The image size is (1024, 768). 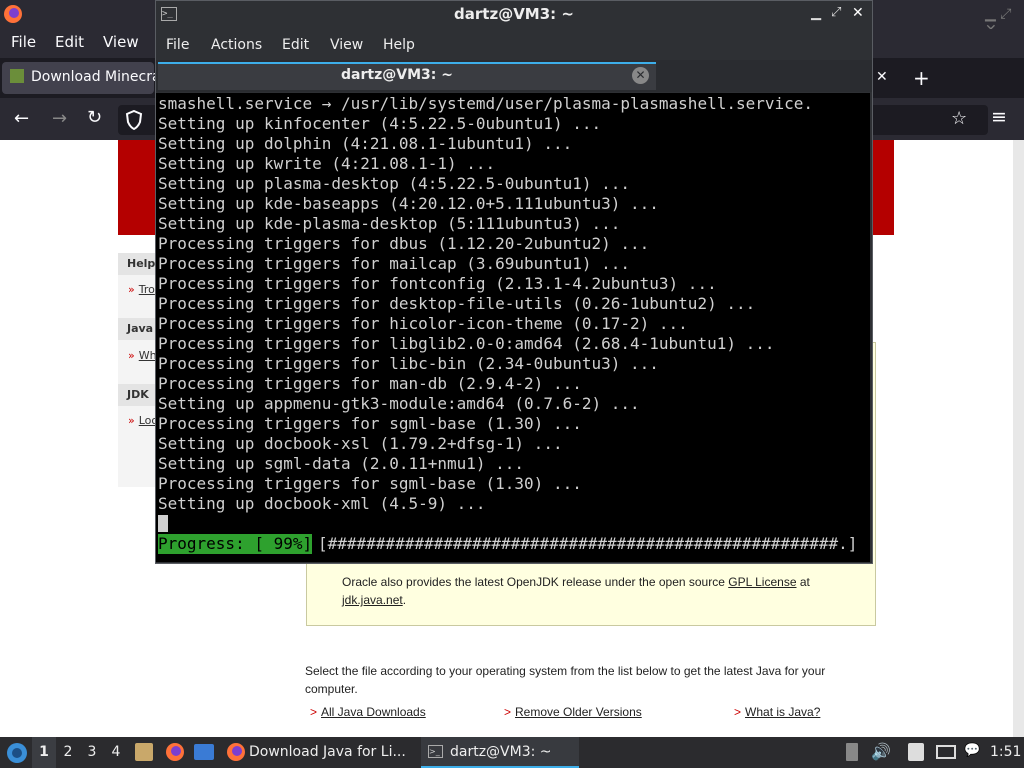 What do you see at coordinates (514, 14) in the screenshot?
I see `terminal-title: dartz@VM3: ~` at bounding box center [514, 14].